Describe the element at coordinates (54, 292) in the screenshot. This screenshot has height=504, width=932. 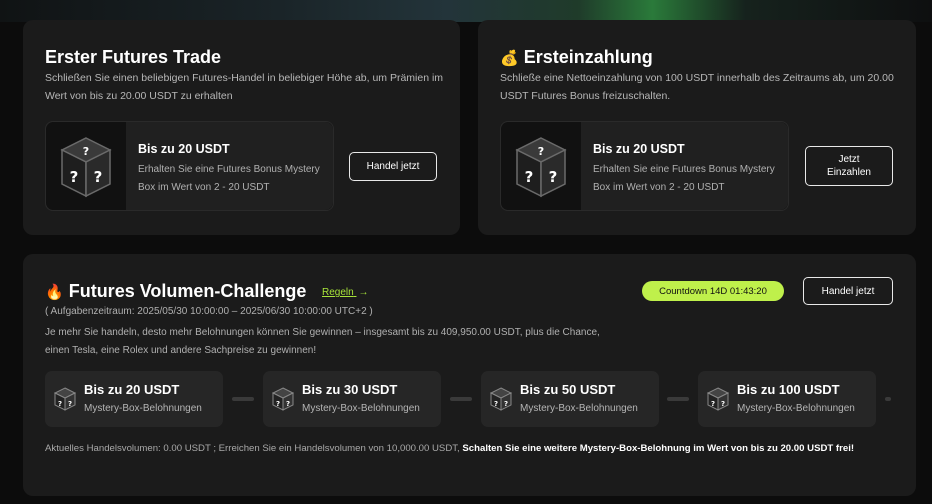
I see `fire-icon: 🔥` at that location.